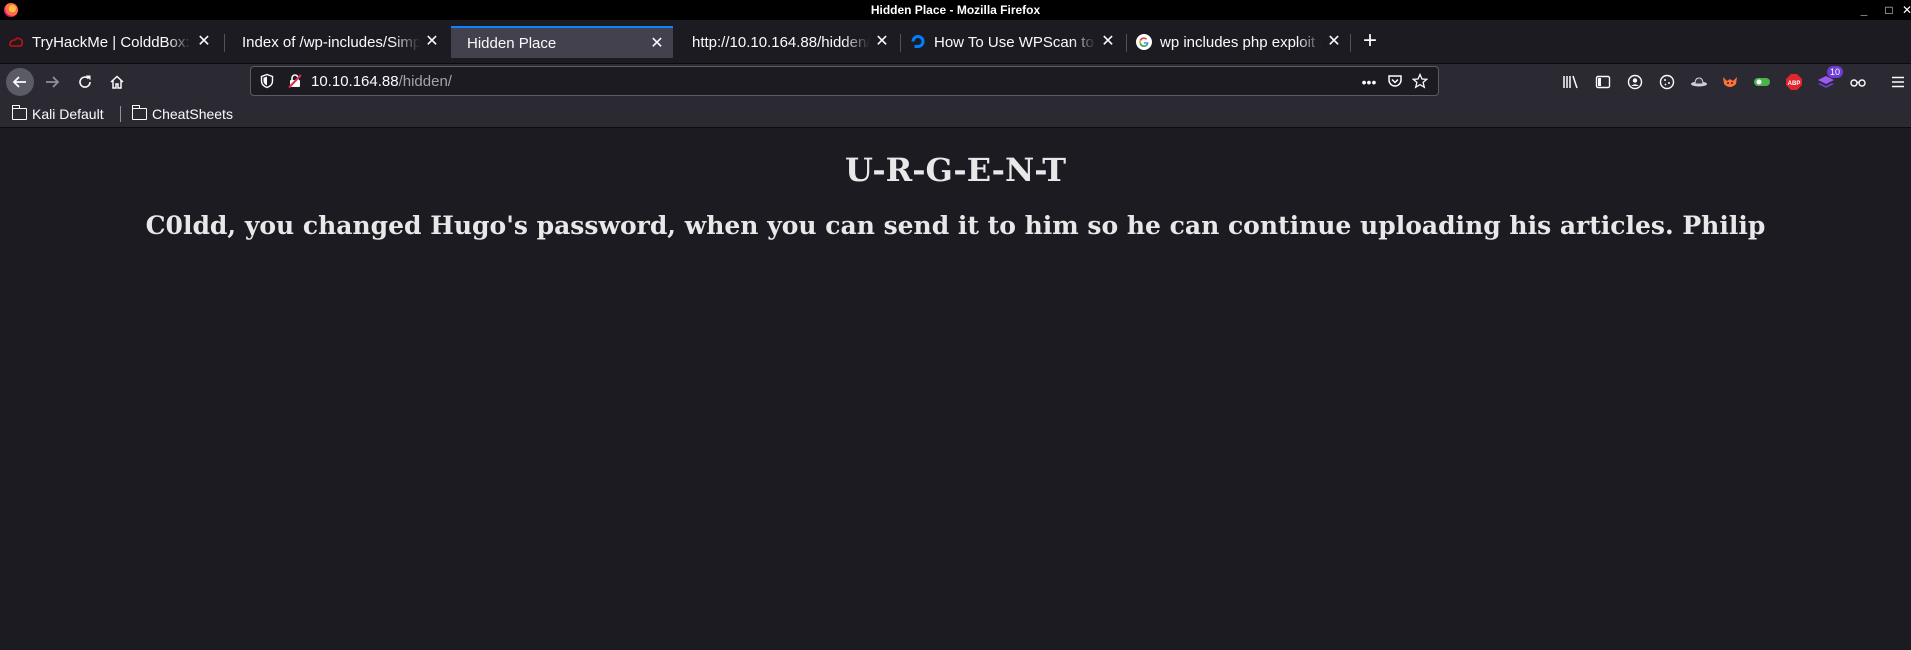 The width and height of the screenshot is (1911, 650). I want to click on url-text: 10.10.164.88/hidden/, so click(381, 81).